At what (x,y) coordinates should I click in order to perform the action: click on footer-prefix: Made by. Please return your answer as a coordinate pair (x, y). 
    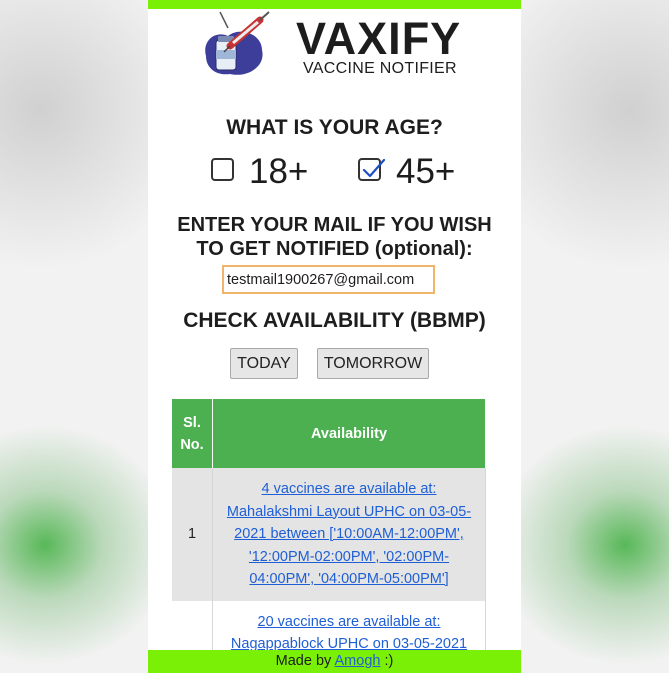
    Looking at the image, I should click on (305, 661).